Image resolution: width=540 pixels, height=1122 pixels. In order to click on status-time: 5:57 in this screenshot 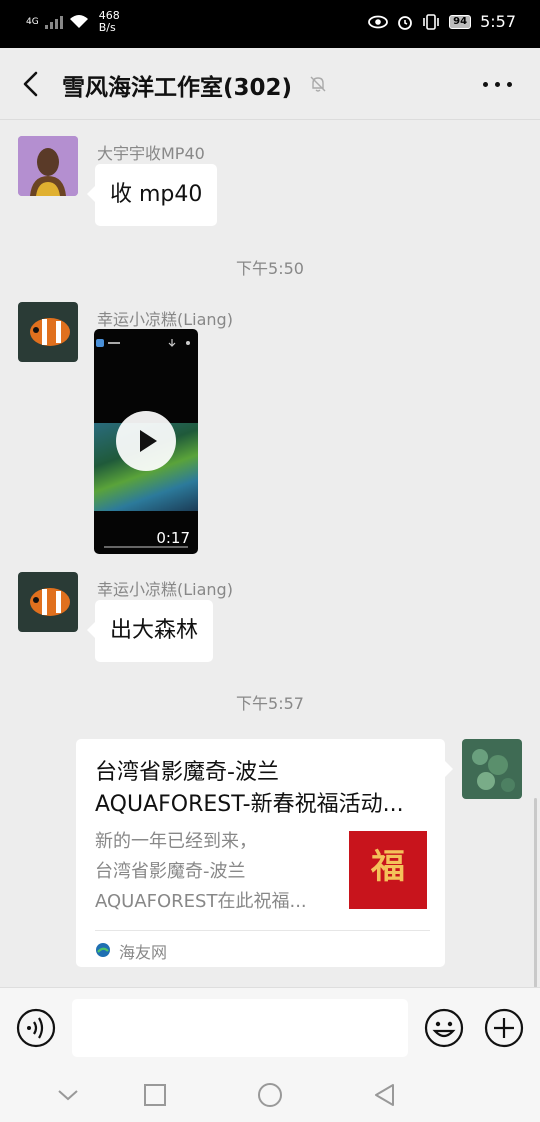, I will do `click(498, 21)`.